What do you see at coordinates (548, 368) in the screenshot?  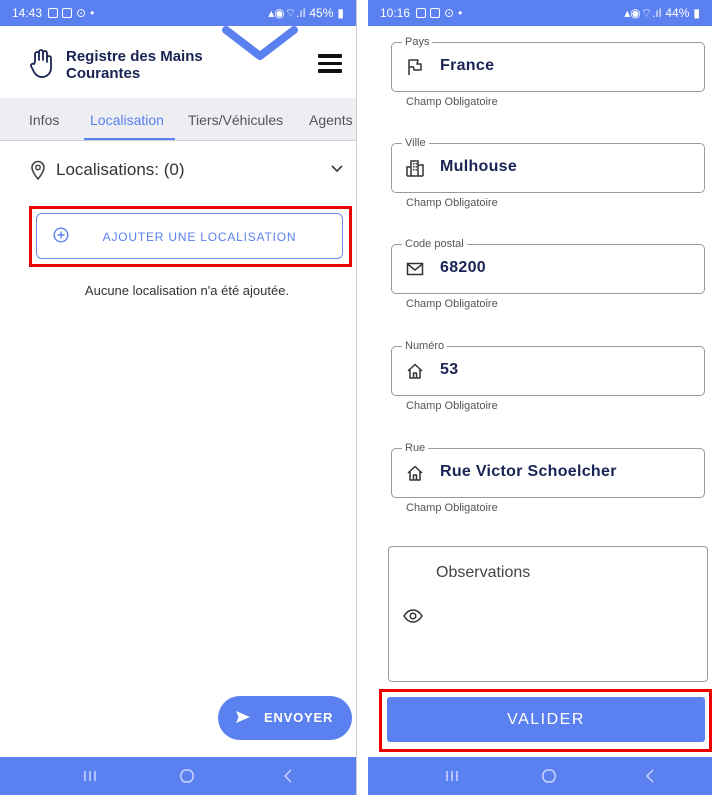 I see `street-number-field: Numéro 53` at bounding box center [548, 368].